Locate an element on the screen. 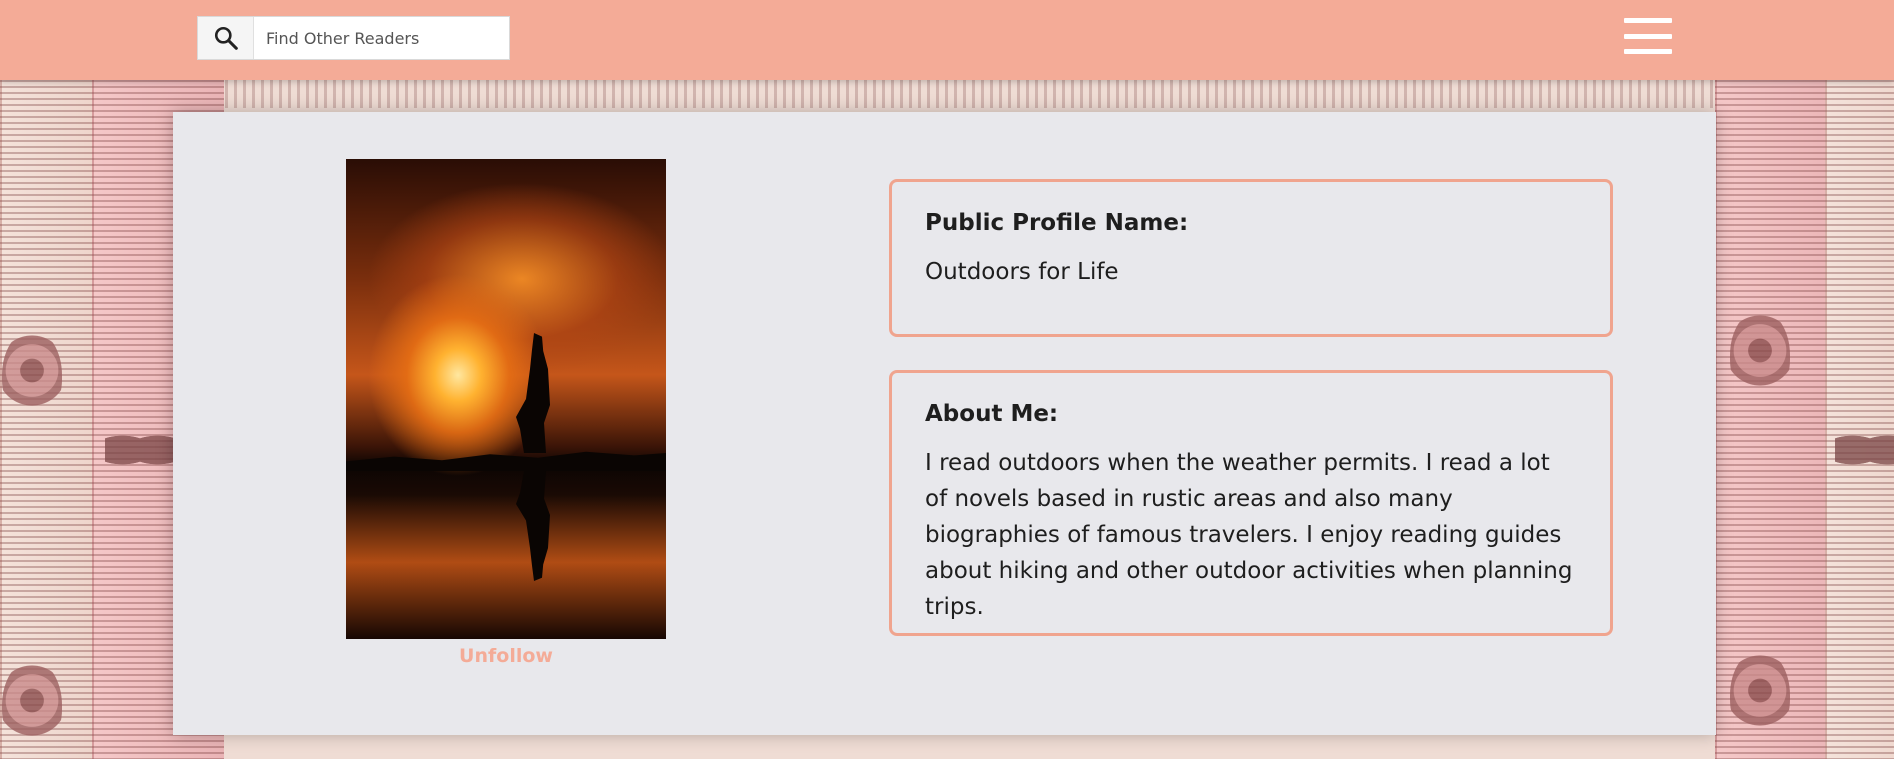  profile-photo is located at coordinates (506, 399).